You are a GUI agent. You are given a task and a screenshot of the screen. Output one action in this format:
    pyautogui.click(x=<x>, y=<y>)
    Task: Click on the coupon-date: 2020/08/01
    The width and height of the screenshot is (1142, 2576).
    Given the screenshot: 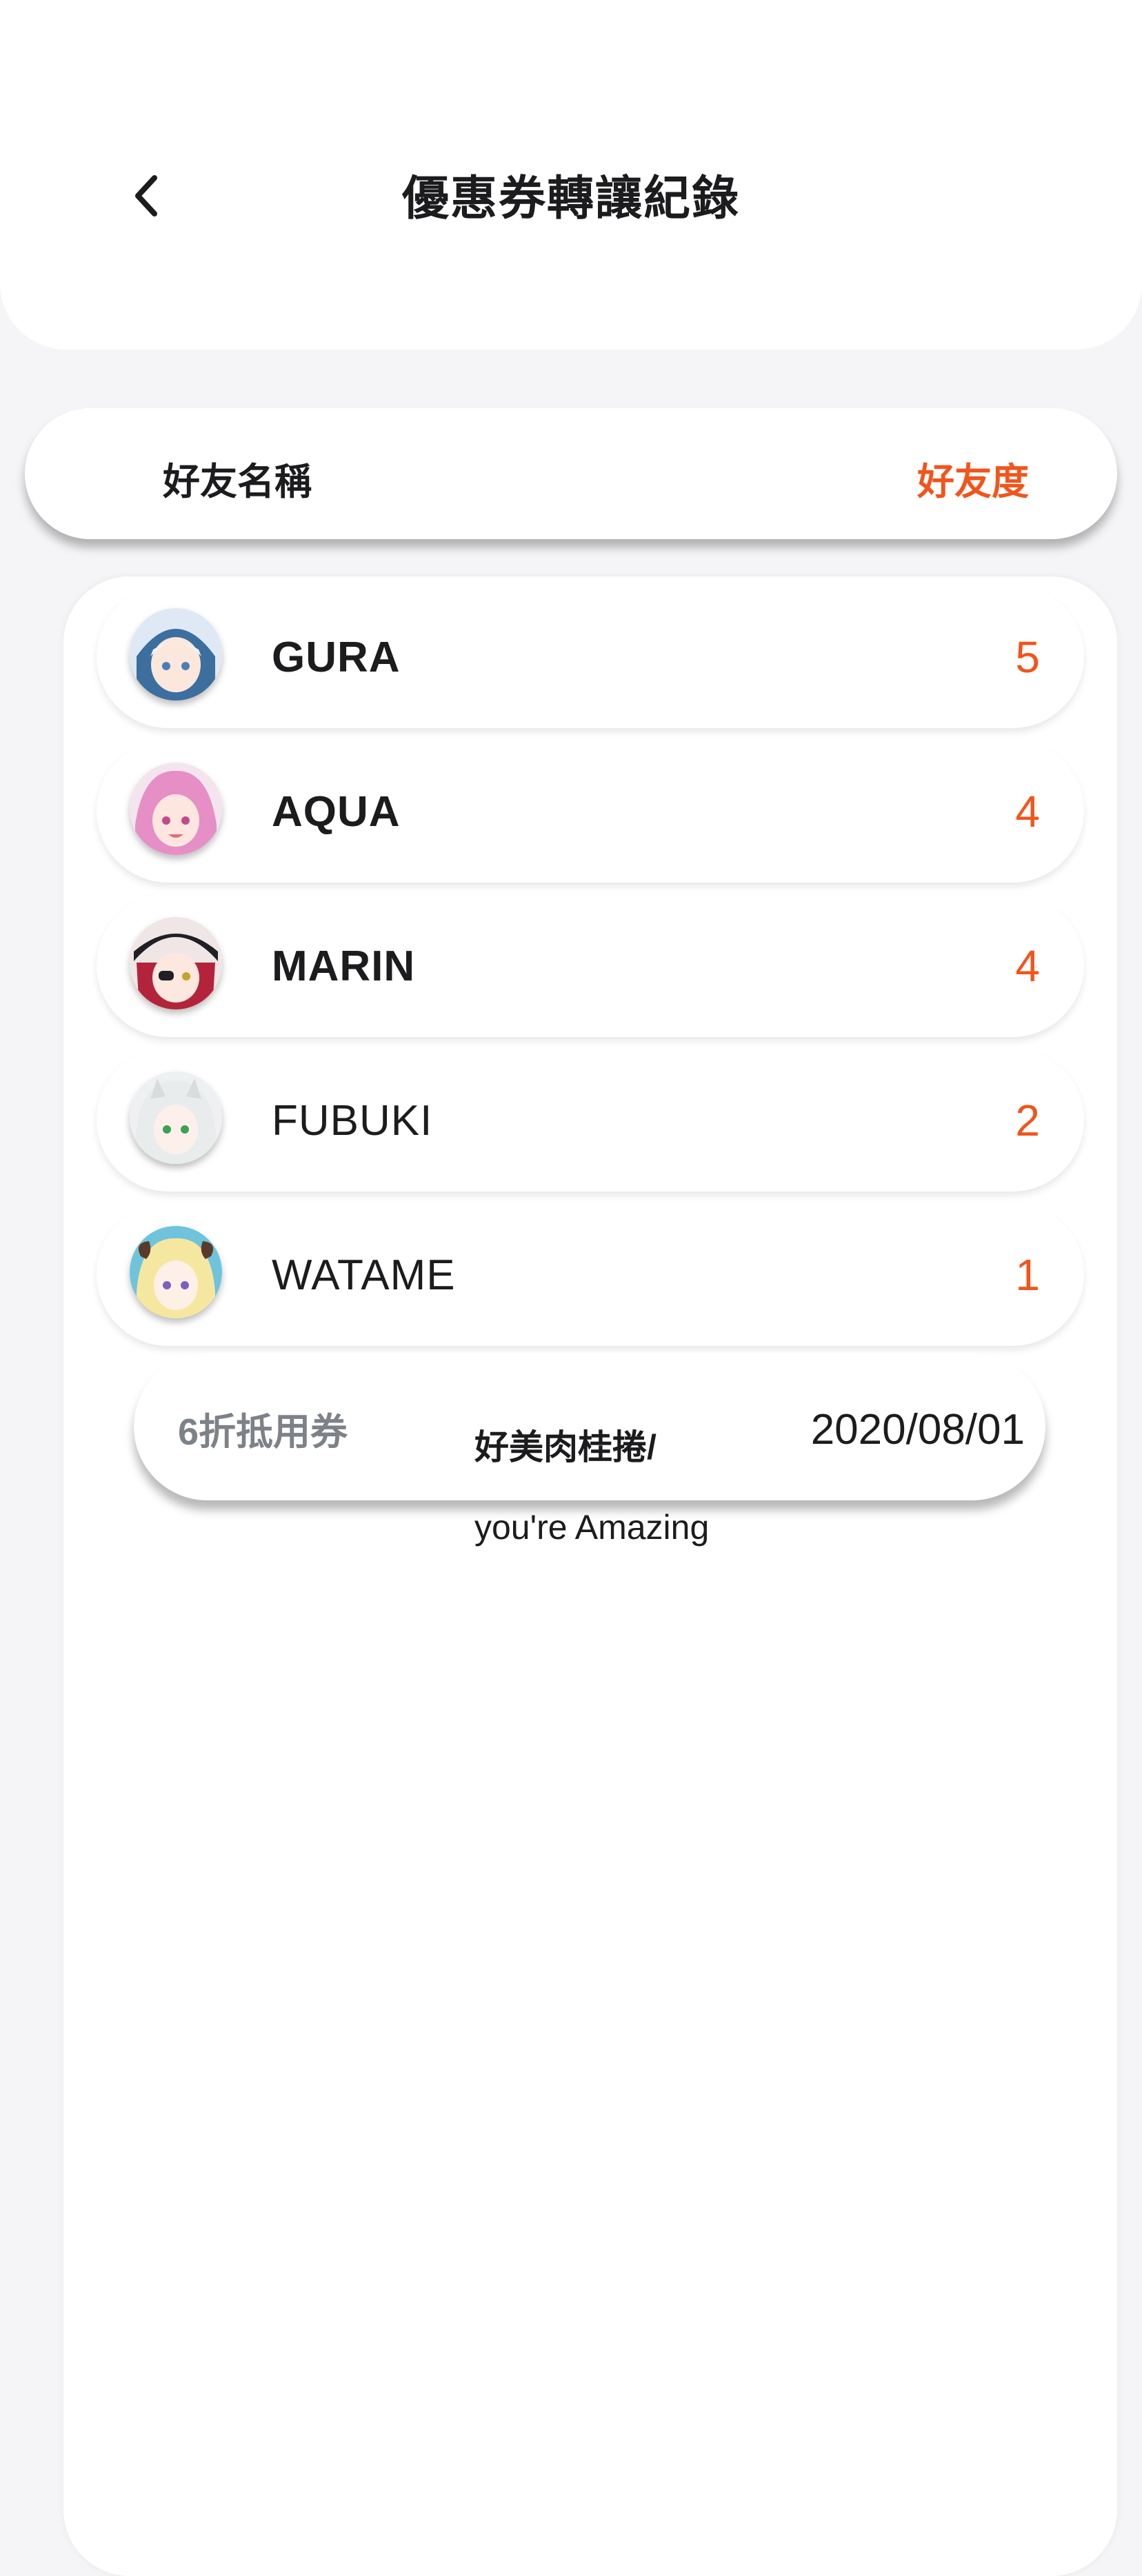 What is the action you would take?
    pyautogui.click(x=917, y=1429)
    